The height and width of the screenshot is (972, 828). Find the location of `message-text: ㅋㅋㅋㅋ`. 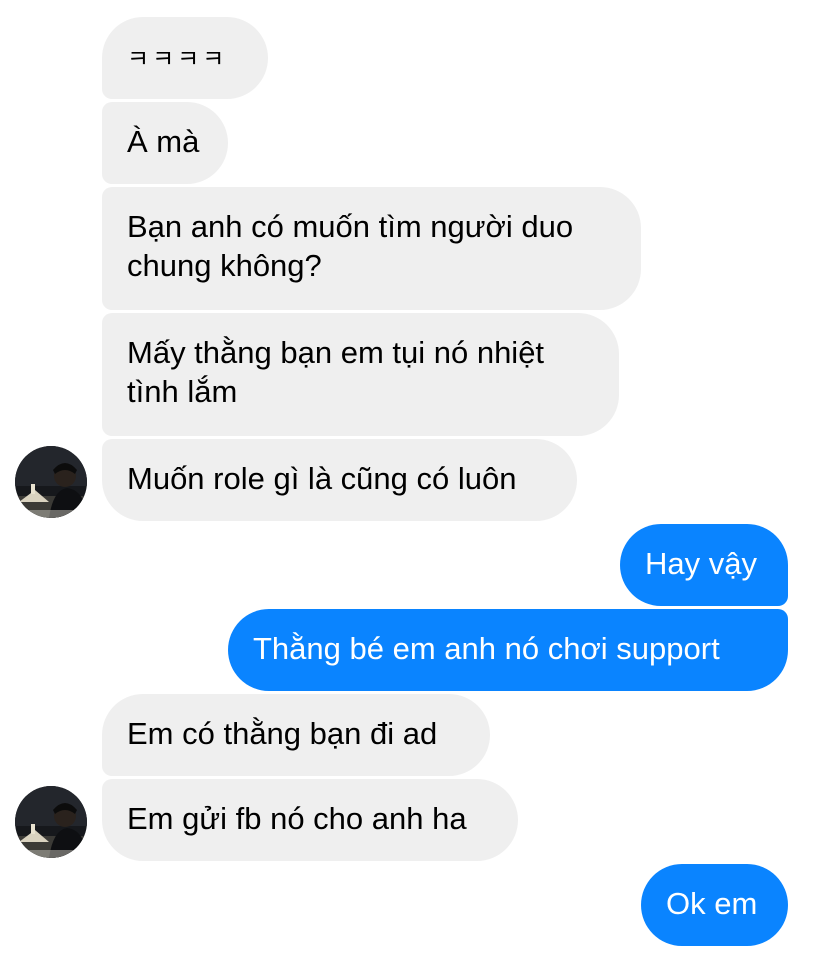

message-text: ㅋㅋㅋㅋ is located at coordinates (177, 59).